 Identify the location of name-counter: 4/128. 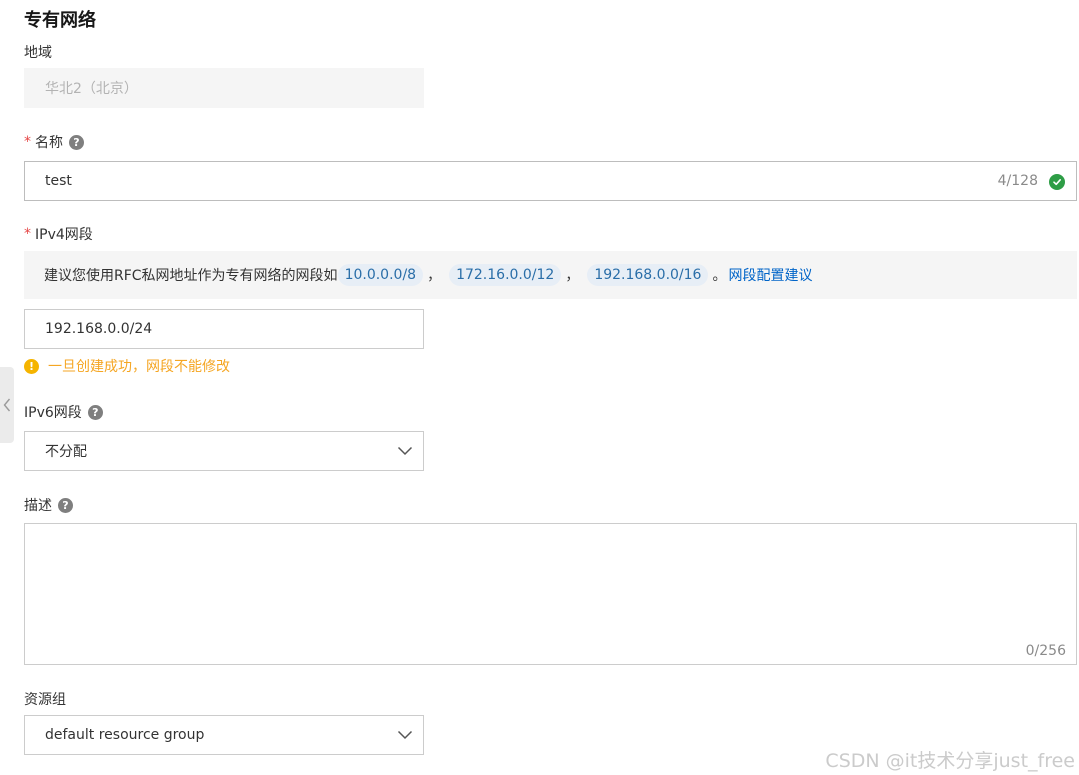
(1017, 181).